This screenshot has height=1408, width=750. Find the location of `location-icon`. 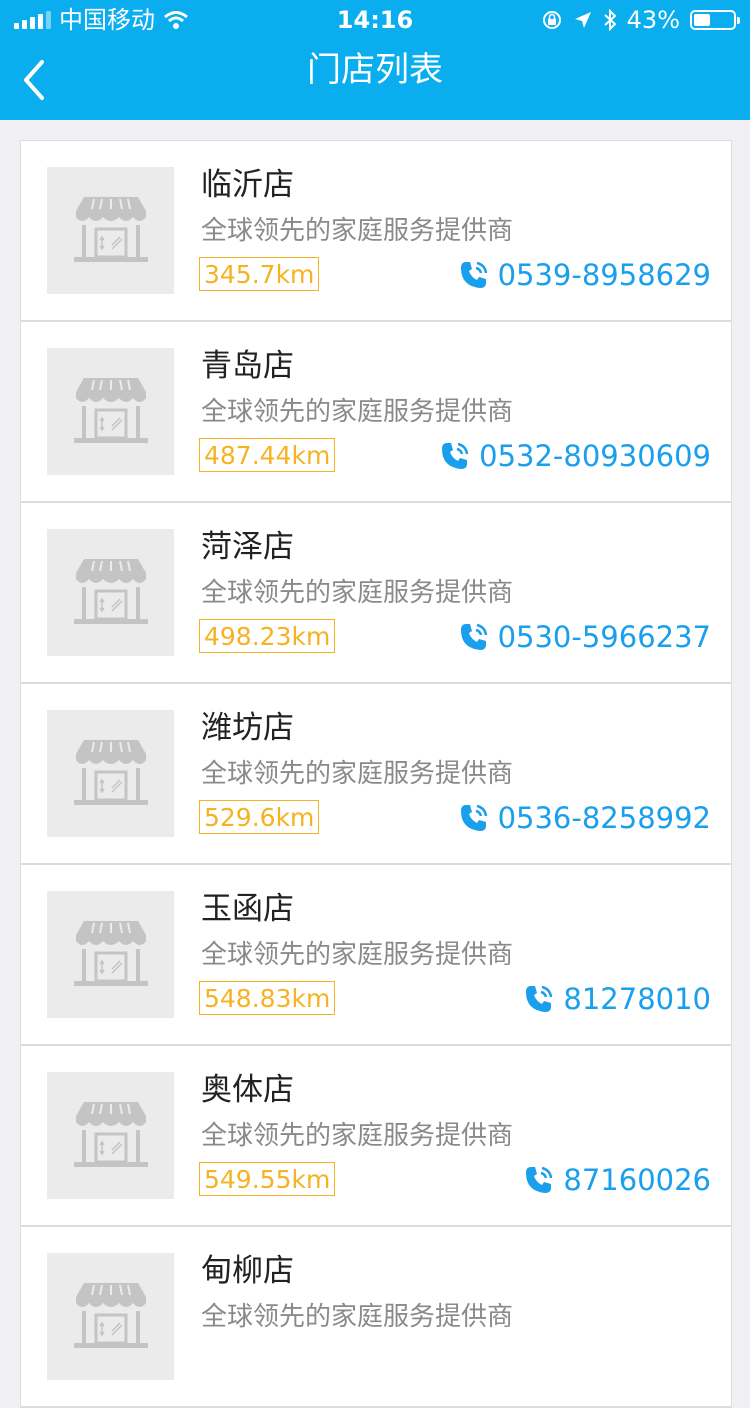

location-icon is located at coordinates (582, 20).